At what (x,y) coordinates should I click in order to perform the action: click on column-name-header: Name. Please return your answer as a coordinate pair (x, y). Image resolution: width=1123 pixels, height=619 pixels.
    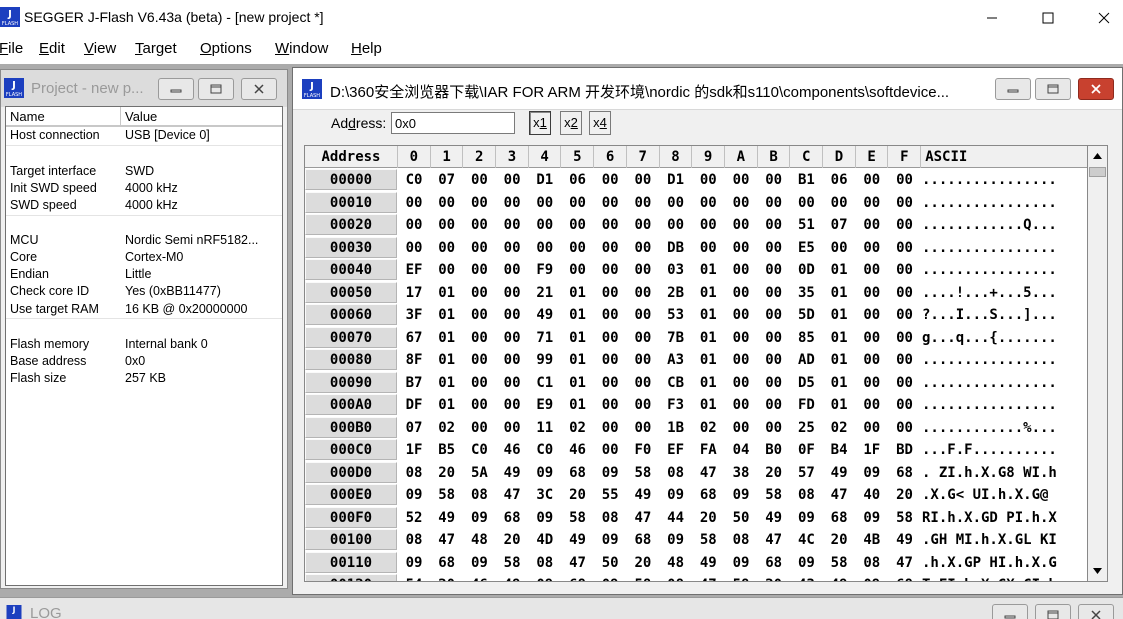
    Looking at the image, I should click on (63, 117).